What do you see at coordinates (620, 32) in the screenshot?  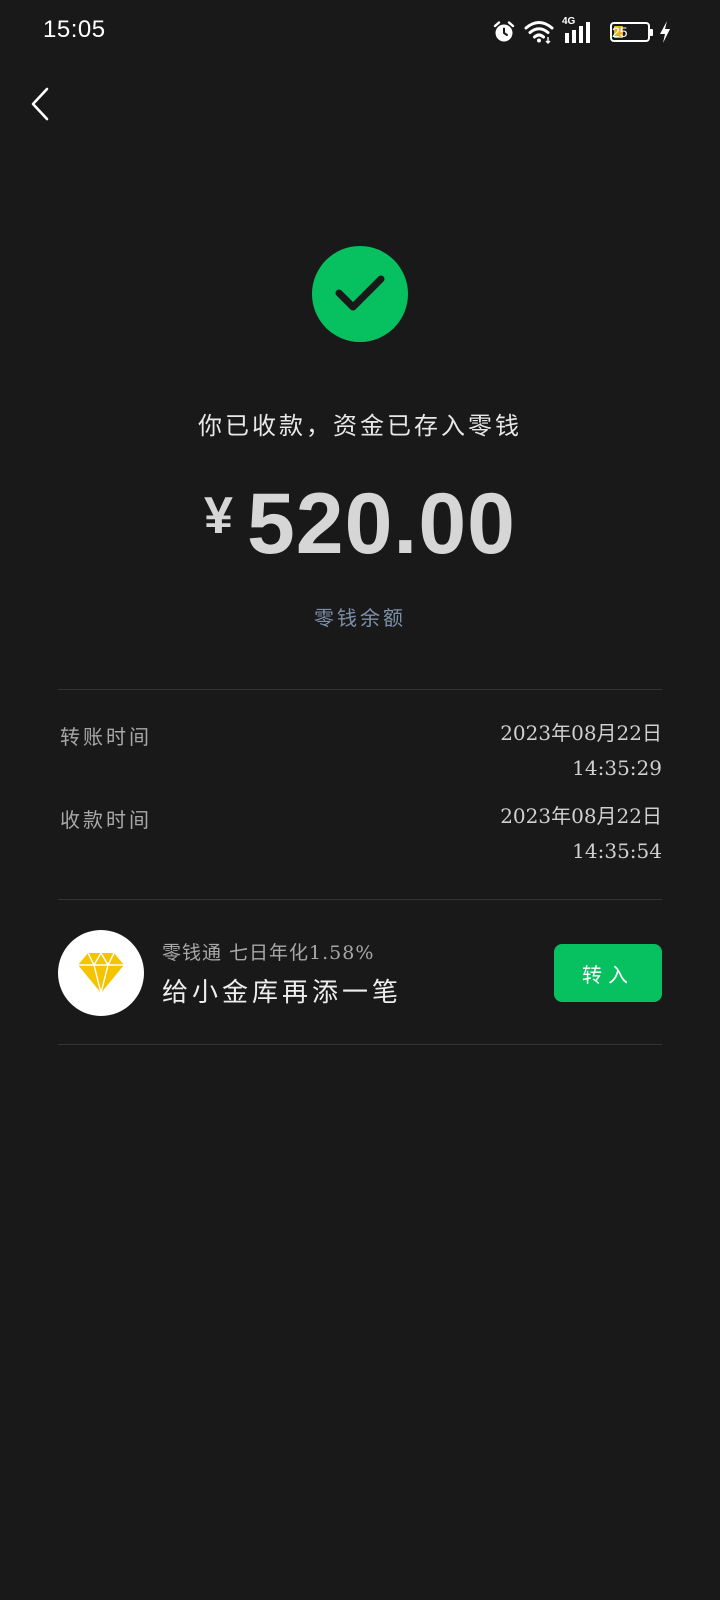 I see `battery-level: 25` at bounding box center [620, 32].